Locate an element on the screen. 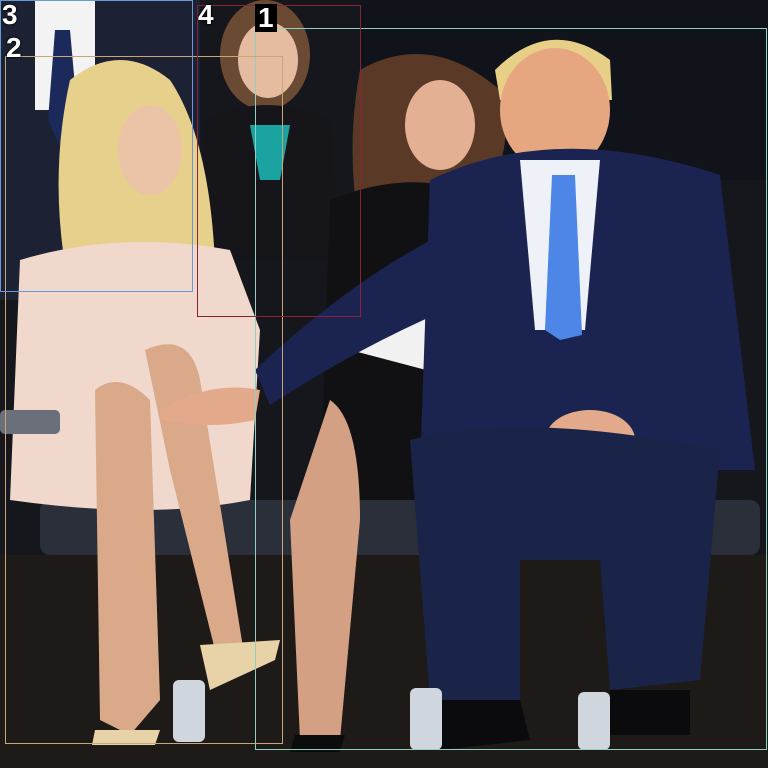  annotation-label-2: 2 is located at coordinates (14, 47).